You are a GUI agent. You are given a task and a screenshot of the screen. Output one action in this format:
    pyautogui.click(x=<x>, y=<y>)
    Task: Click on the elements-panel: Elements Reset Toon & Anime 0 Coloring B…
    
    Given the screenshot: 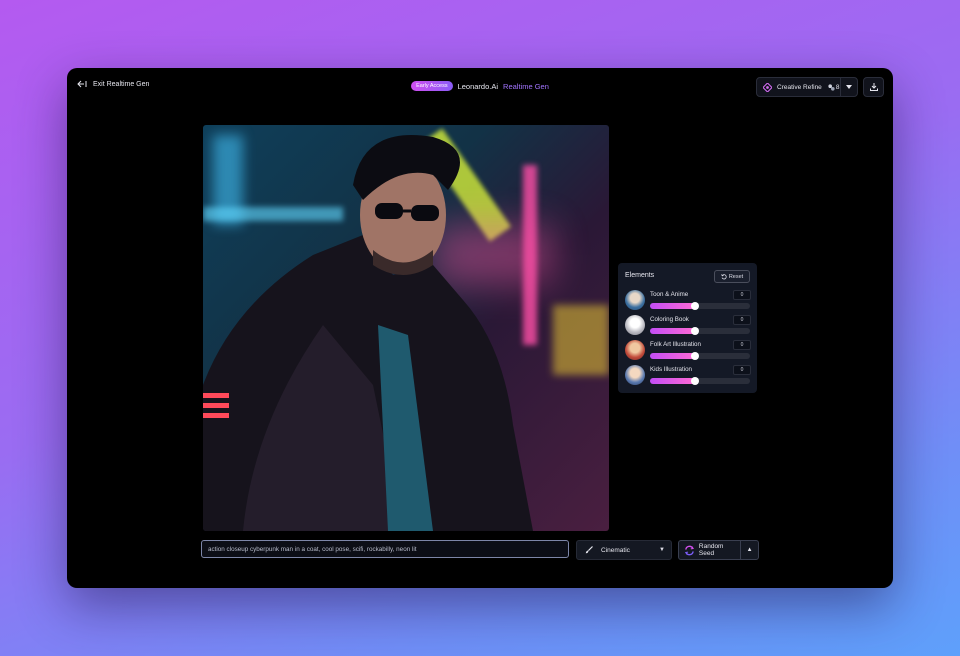 What is the action you would take?
    pyautogui.click(x=687, y=328)
    